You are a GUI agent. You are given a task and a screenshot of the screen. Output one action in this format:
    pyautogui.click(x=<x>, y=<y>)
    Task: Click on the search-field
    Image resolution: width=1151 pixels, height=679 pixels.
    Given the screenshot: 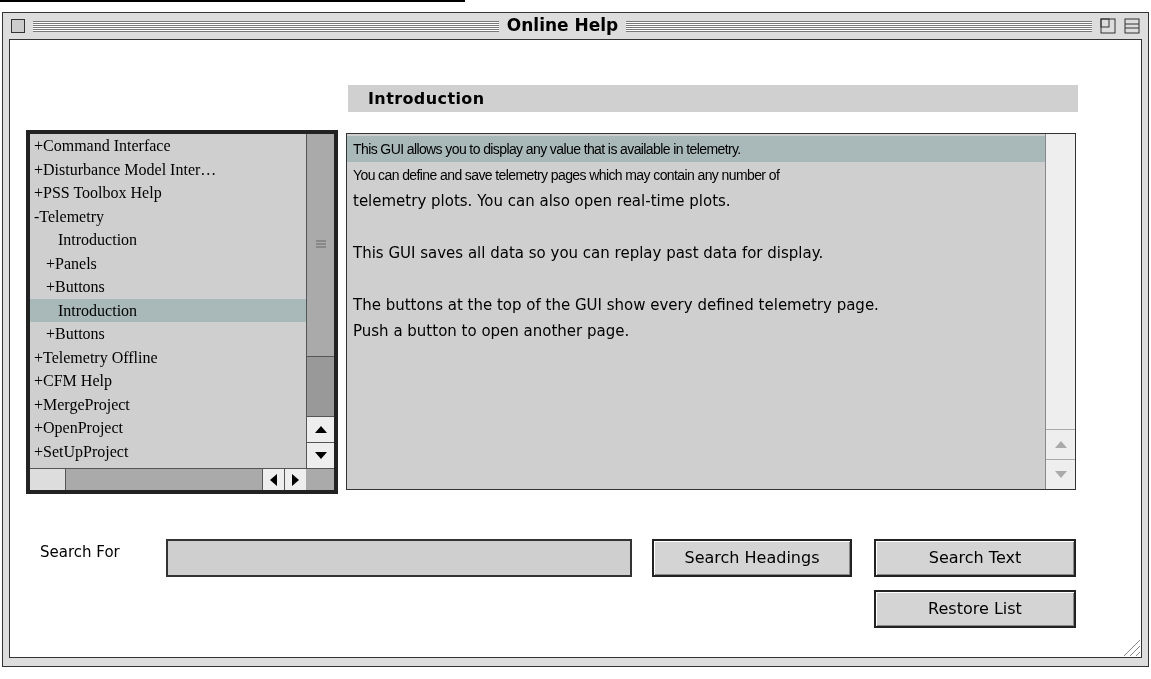 What is the action you would take?
    pyautogui.click(x=399, y=558)
    